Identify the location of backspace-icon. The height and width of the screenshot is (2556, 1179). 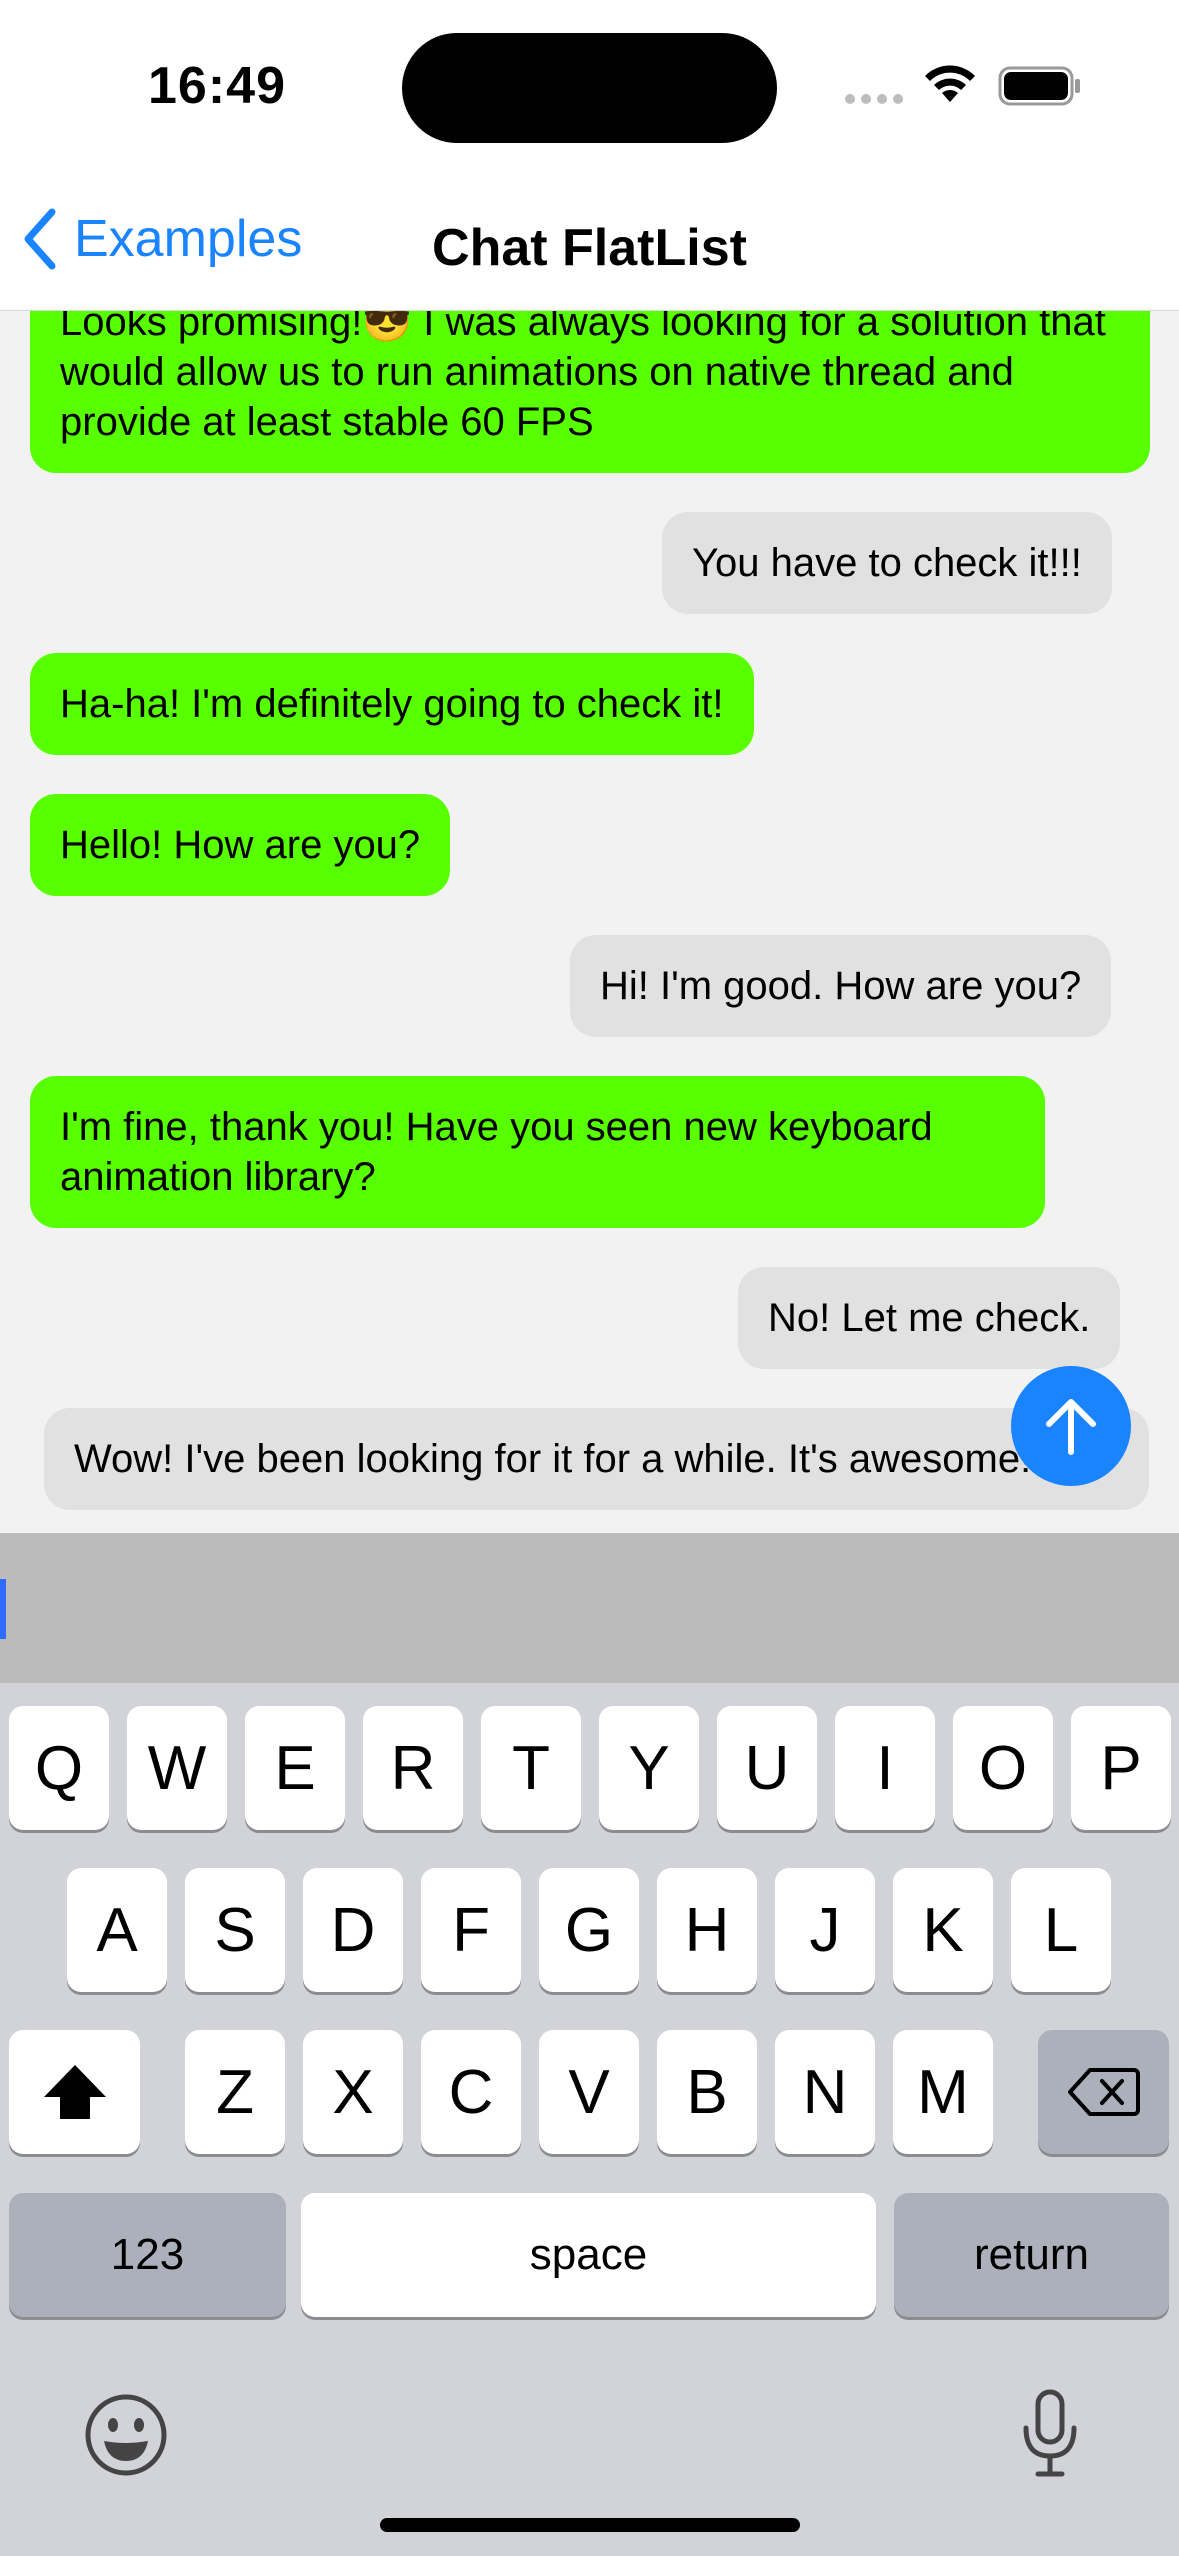
(1103, 2092).